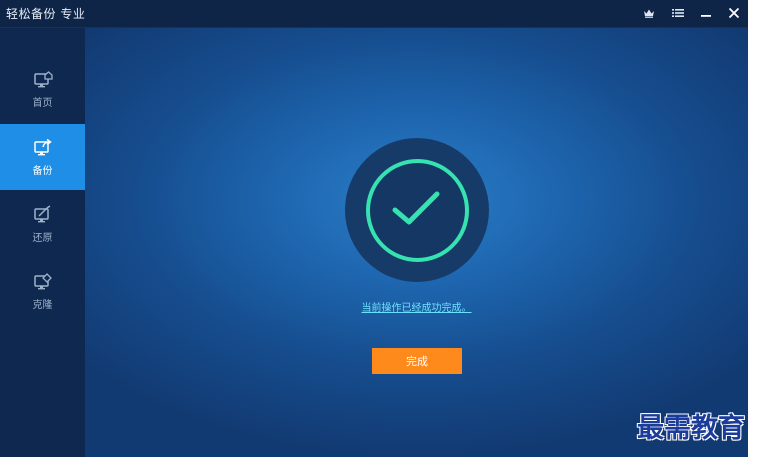  I want to click on close-icon, so click(734, 13).